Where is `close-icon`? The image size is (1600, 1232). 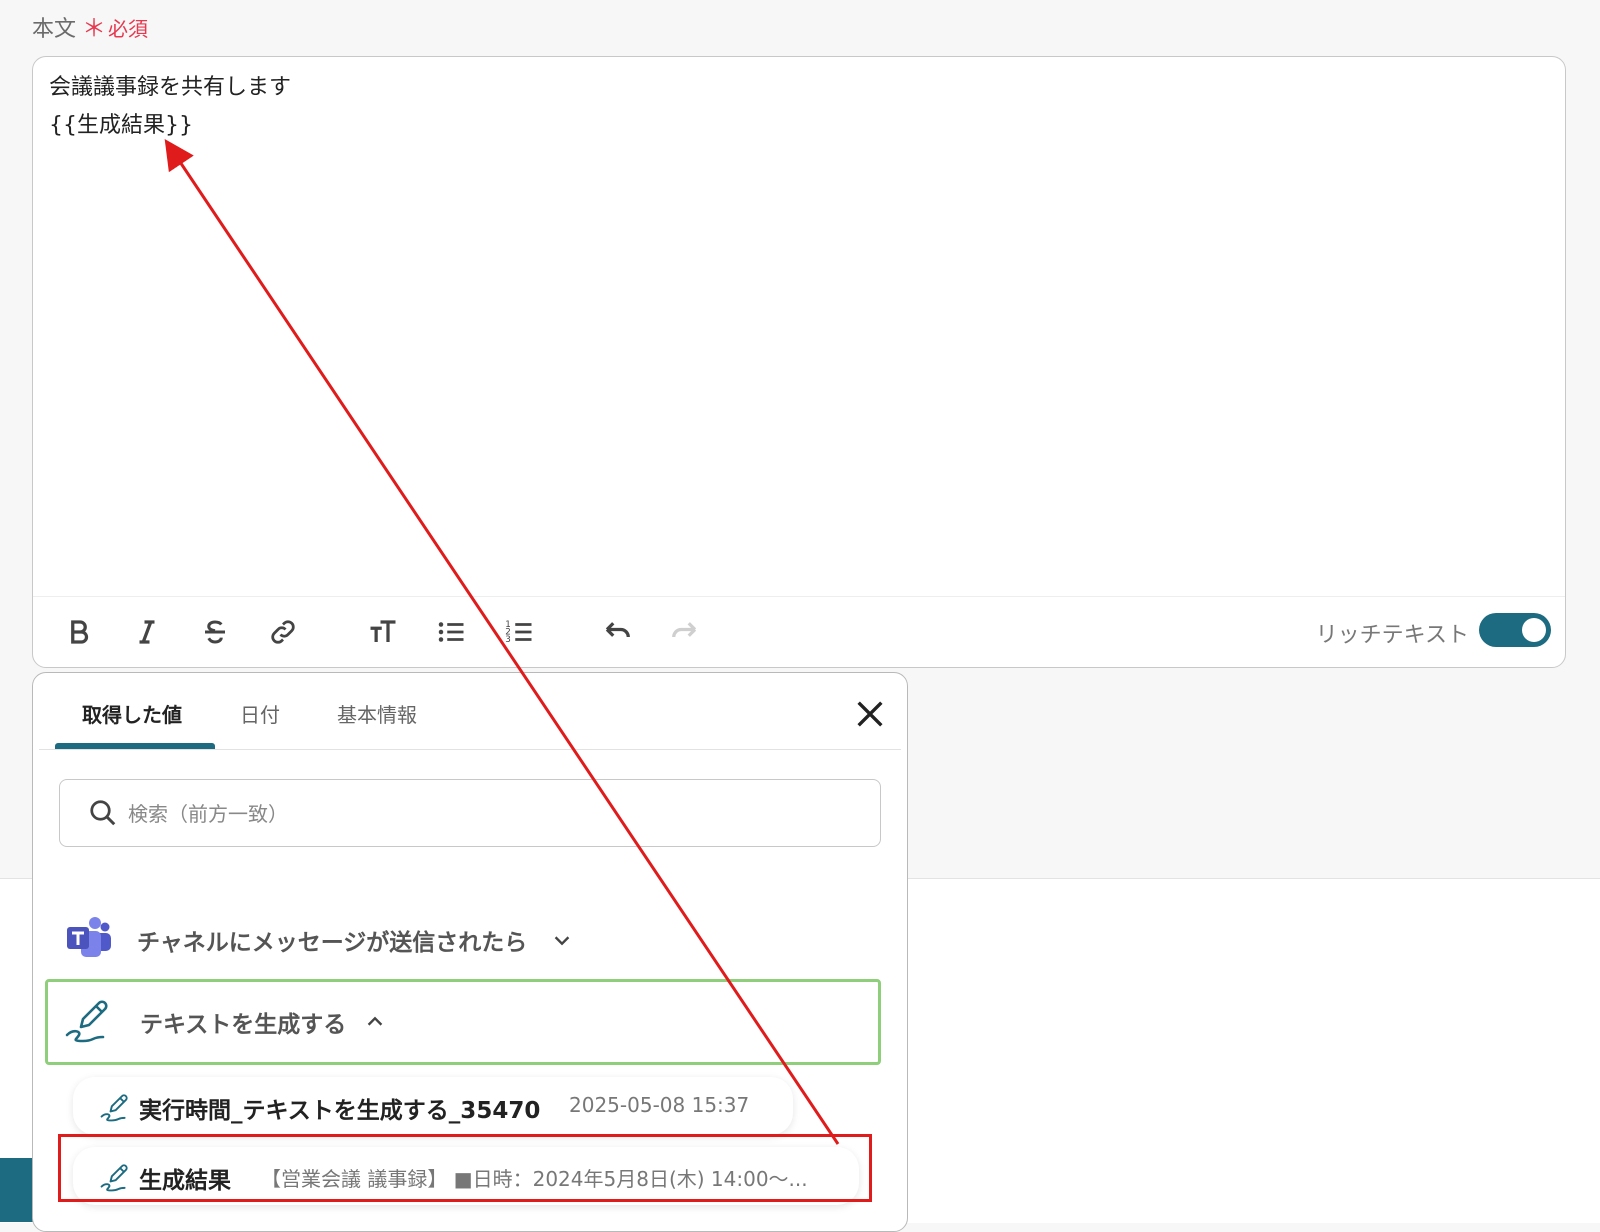
close-icon is located at coordinates (870, 714).